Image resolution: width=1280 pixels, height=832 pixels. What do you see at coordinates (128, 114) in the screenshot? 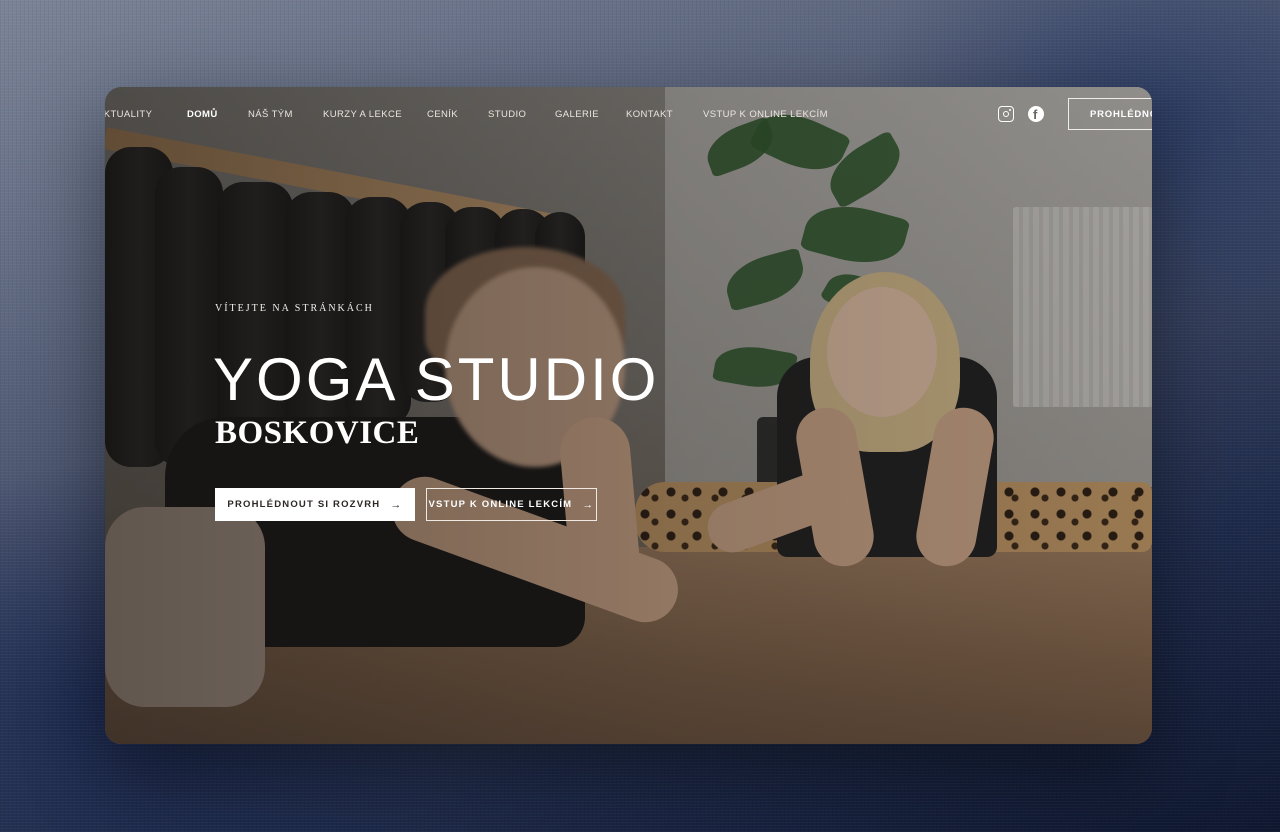
I see `nav-item-aktuality: AKTUALITY` at bounding box center [128, 114].